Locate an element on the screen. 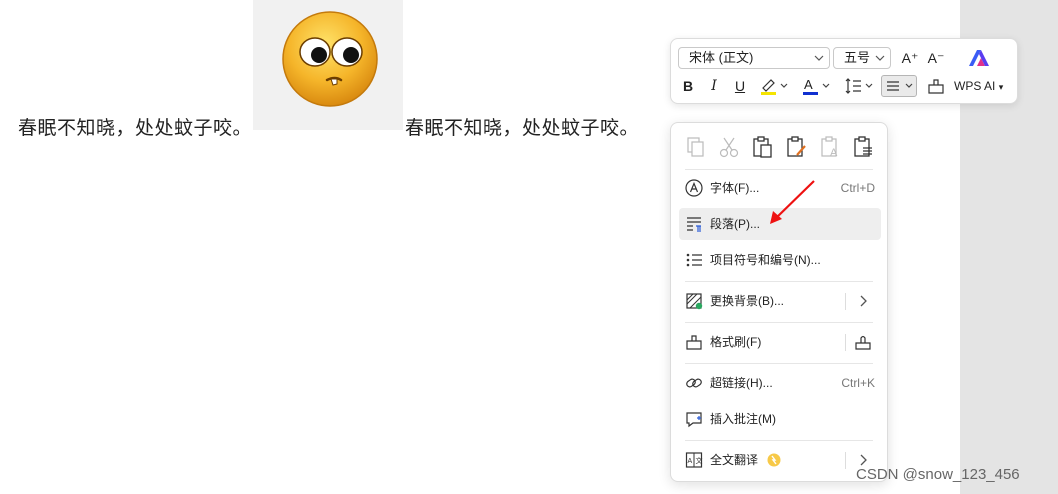  line-spacing-button is located at coordinates (859, 88).